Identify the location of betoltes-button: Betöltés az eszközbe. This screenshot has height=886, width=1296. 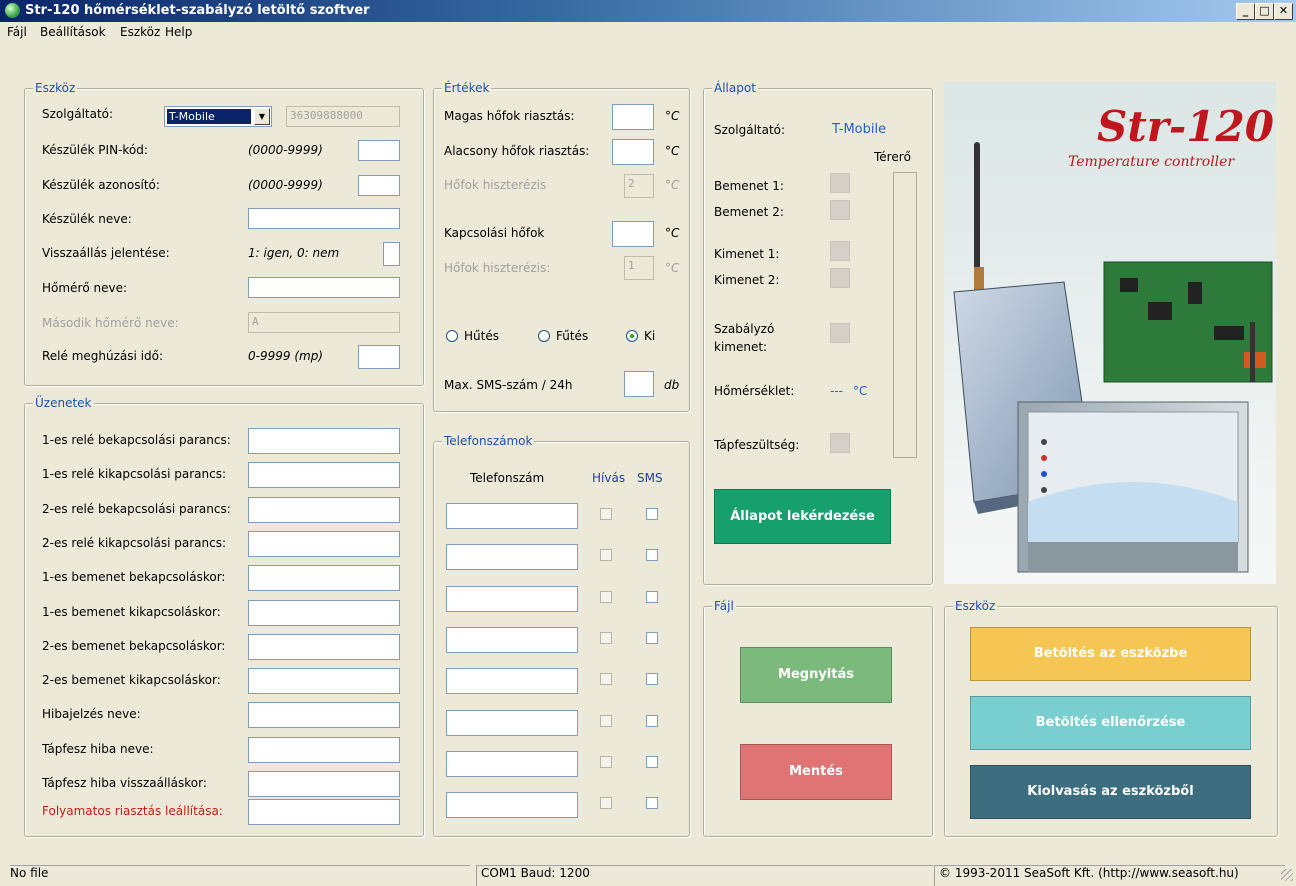
(1110, 654).